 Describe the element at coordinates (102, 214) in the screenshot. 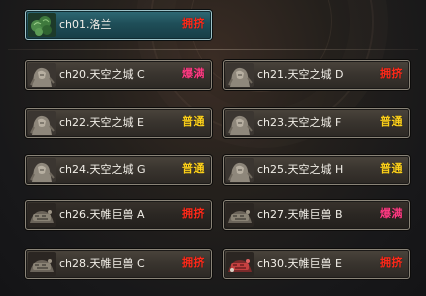

I see `channel-name: ch26.天帷巨兽 A` at that location.